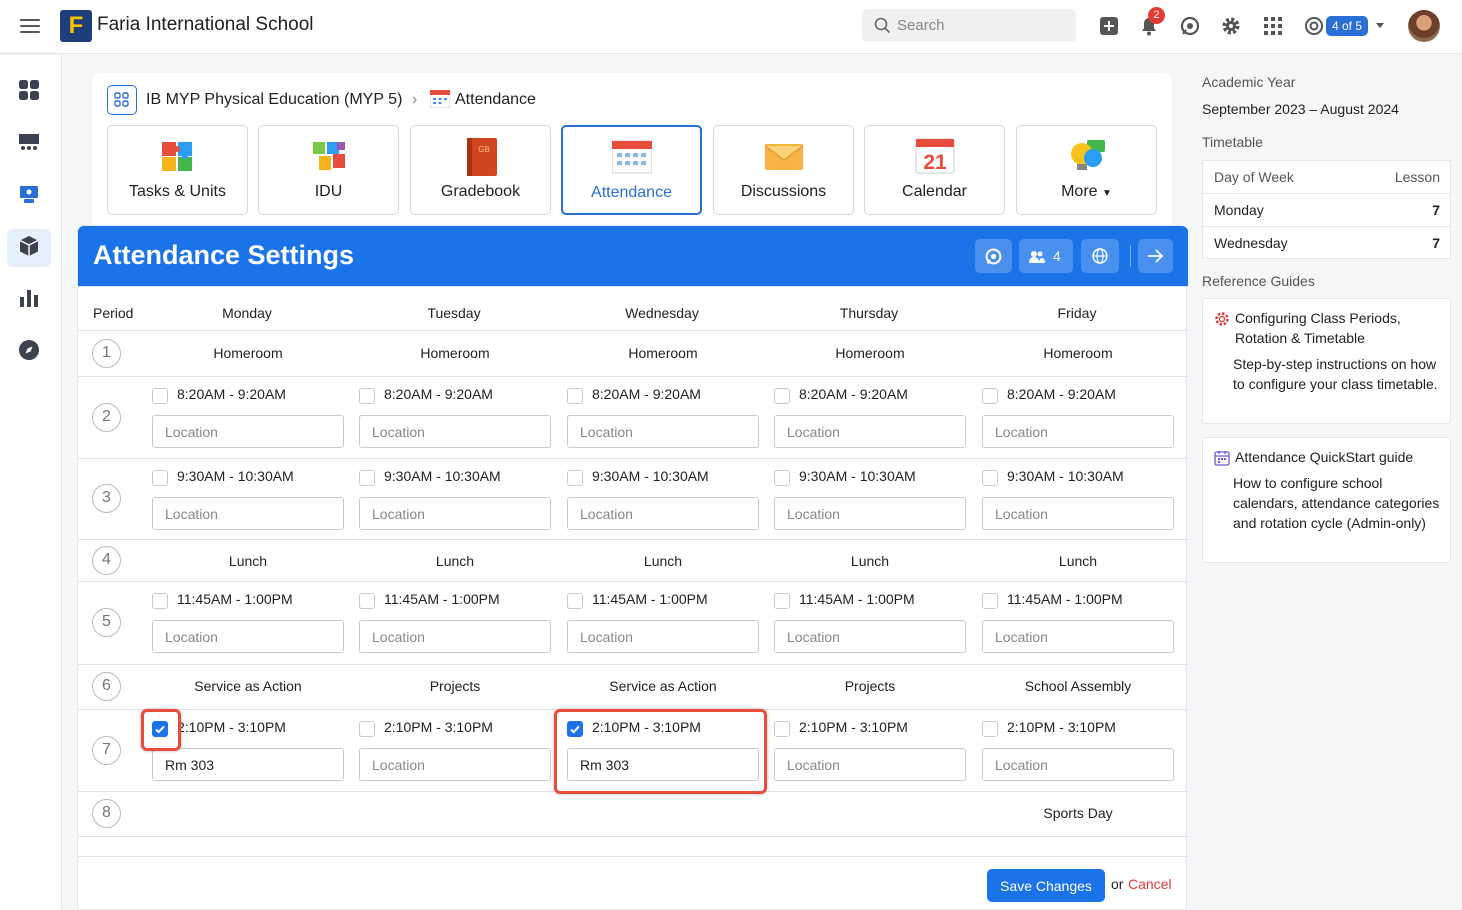 Image resolution: width=1462 pixels, height=910 pixels. What do you see at coordinates (176, 156) in the screenshot?
I see `puzzle-icon` at bounding box center [176, 156].